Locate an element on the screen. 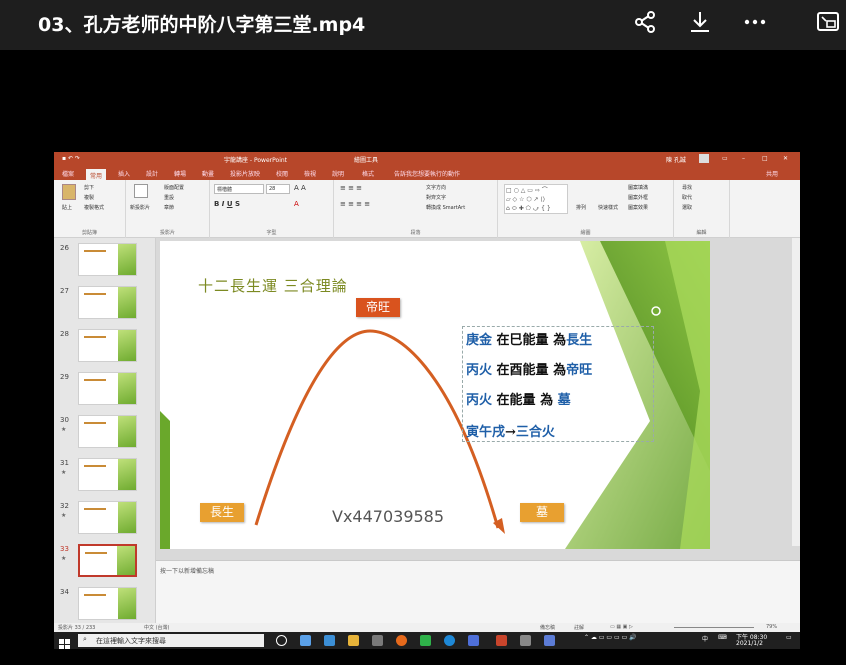  notes-button: 備忘稿 is located at coordinates (547, 627).